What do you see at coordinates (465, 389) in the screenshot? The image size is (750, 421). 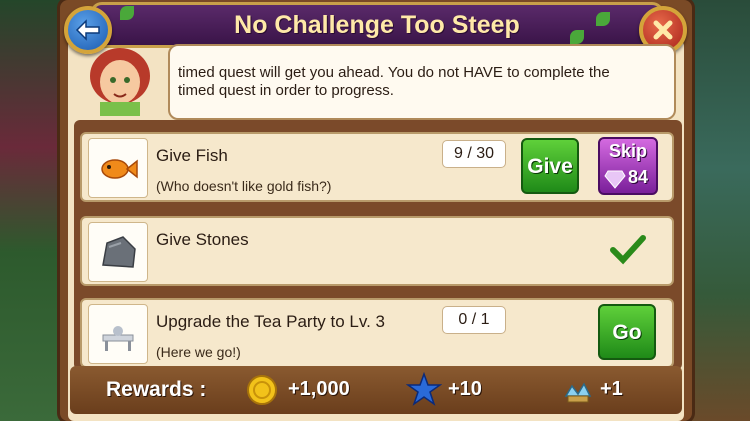 I see `stars-reward: +10` at bounding box center [465, 389].